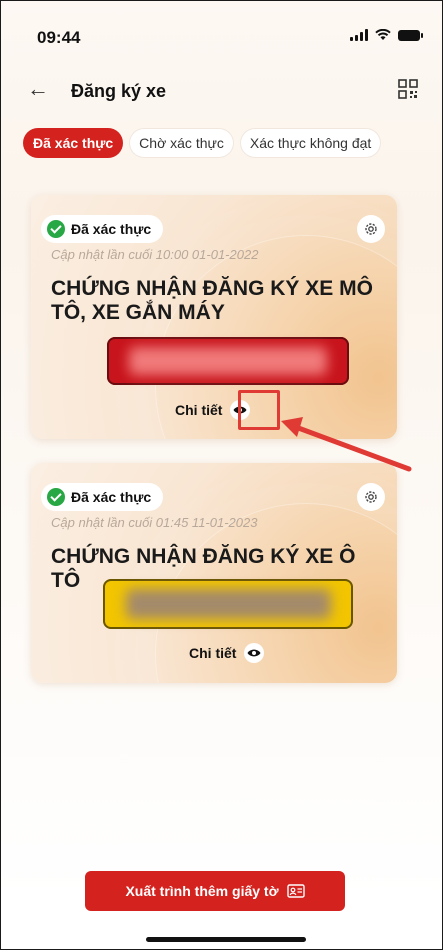  What do you see at coordinates (226, 939) in the screenshot?
I see `home-indicator` at bounding box center [226, 939].